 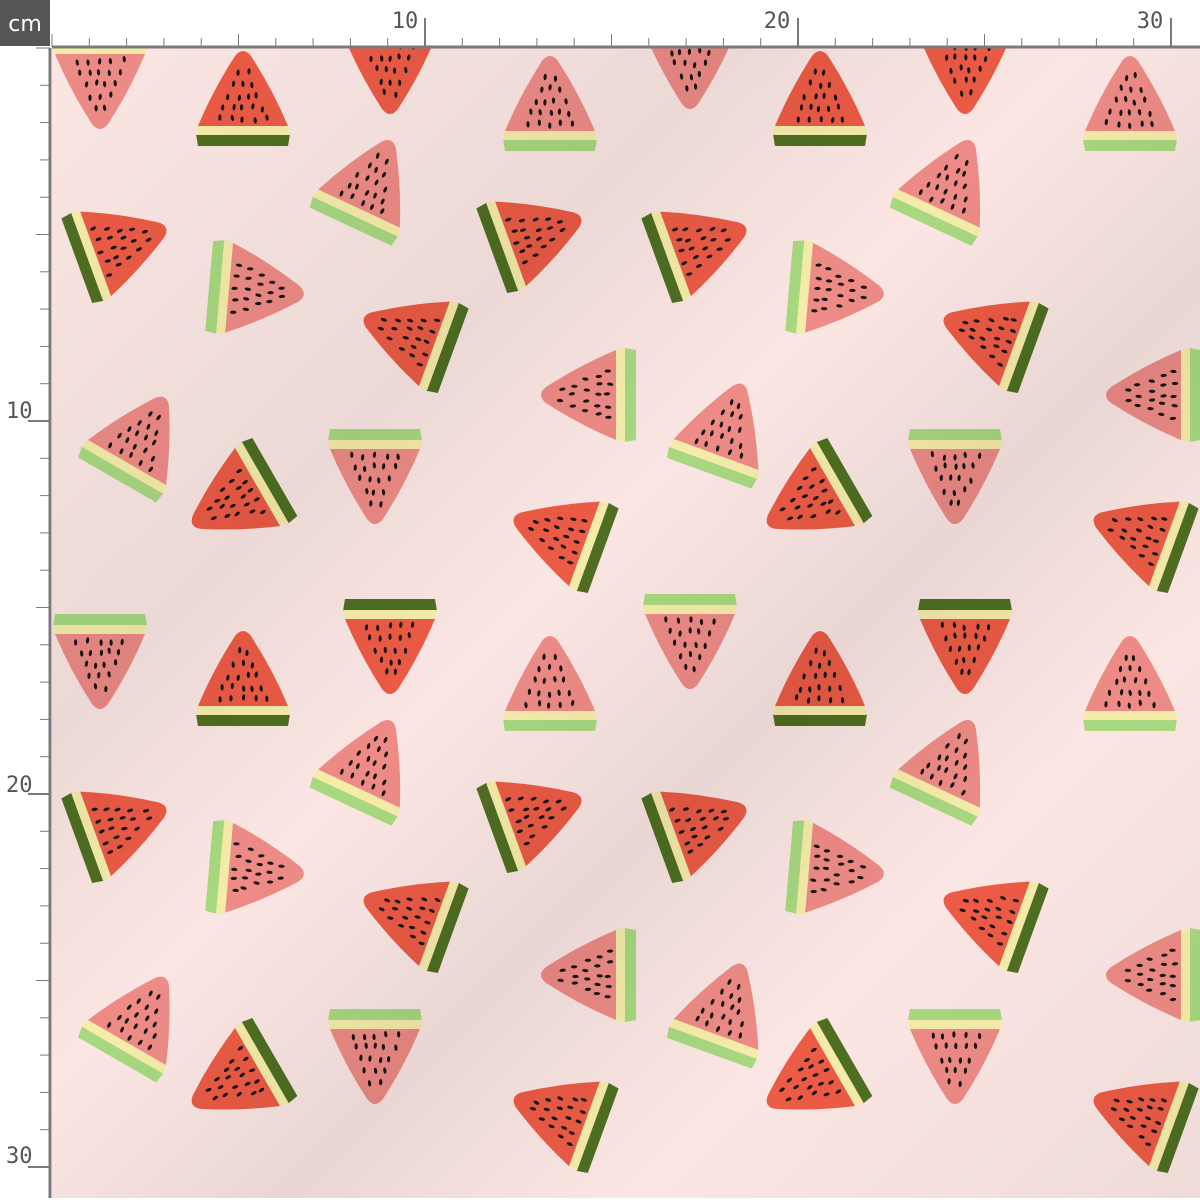 I want to click on unit-label: cm, so click(x=25, y=24).